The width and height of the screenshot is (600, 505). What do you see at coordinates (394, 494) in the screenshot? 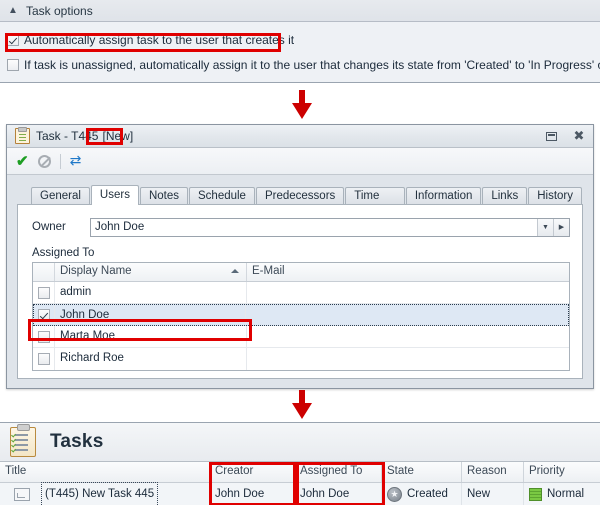
I see `state-created-icon` at bounding box center [394, 494].